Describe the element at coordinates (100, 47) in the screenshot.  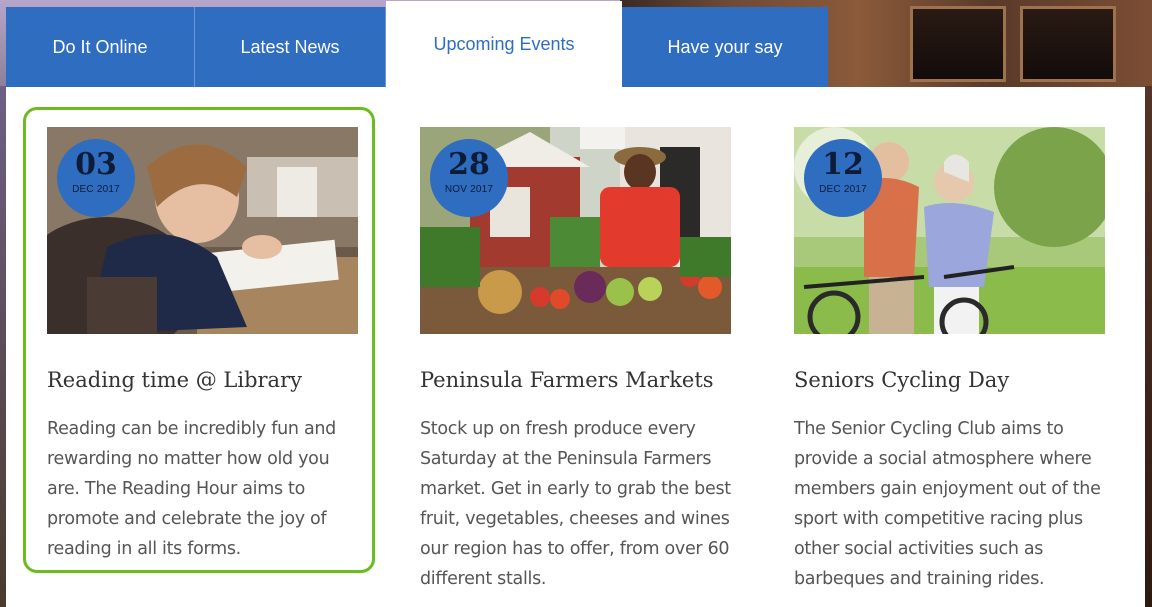
I see `tab-do-it-online: Do It Online` at that location.